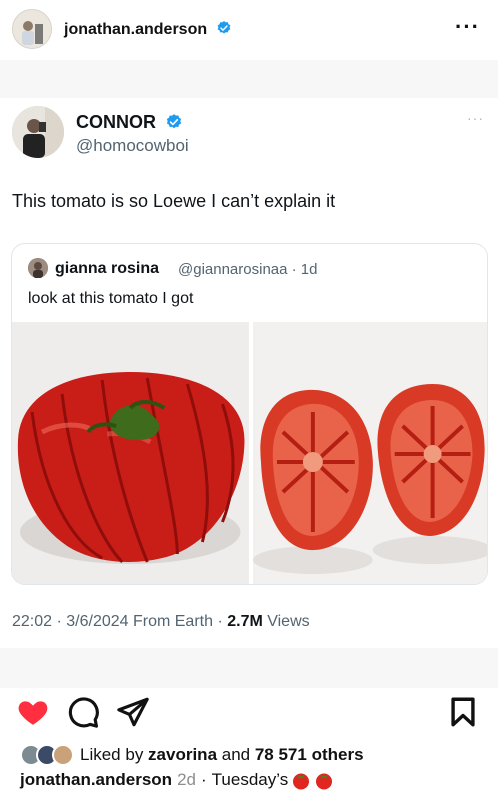  I want to click on tweet-author-name-text: CONNOR, so click(116, 122).